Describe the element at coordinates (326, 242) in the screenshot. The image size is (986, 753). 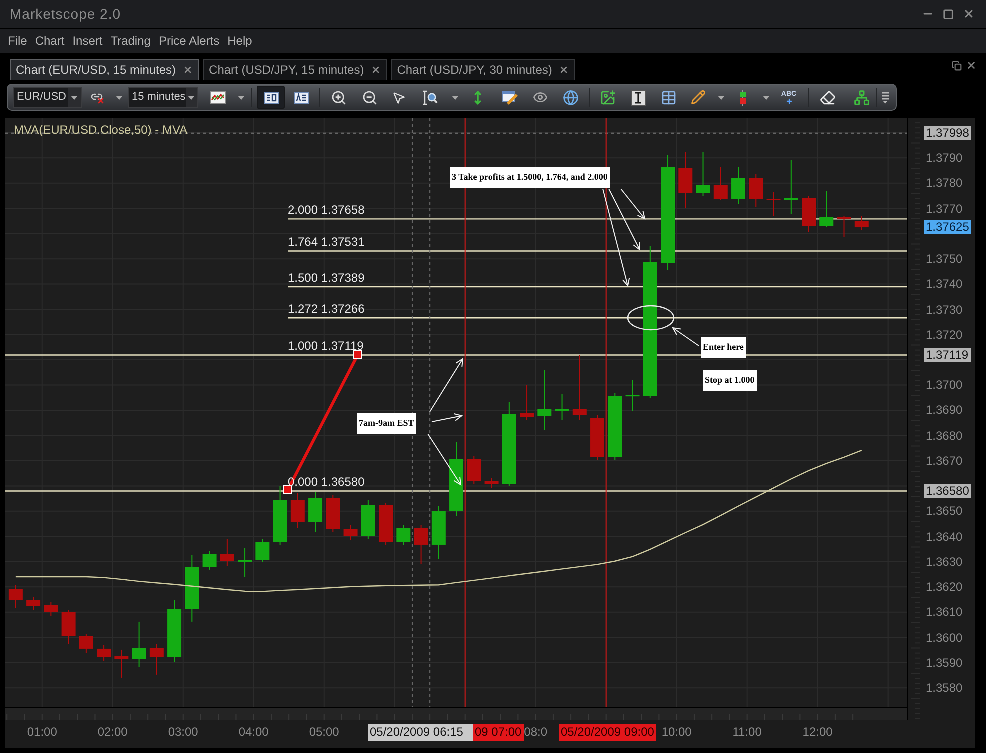
I see `fibonacci-level-label: 1.764 1.37531` at that location.